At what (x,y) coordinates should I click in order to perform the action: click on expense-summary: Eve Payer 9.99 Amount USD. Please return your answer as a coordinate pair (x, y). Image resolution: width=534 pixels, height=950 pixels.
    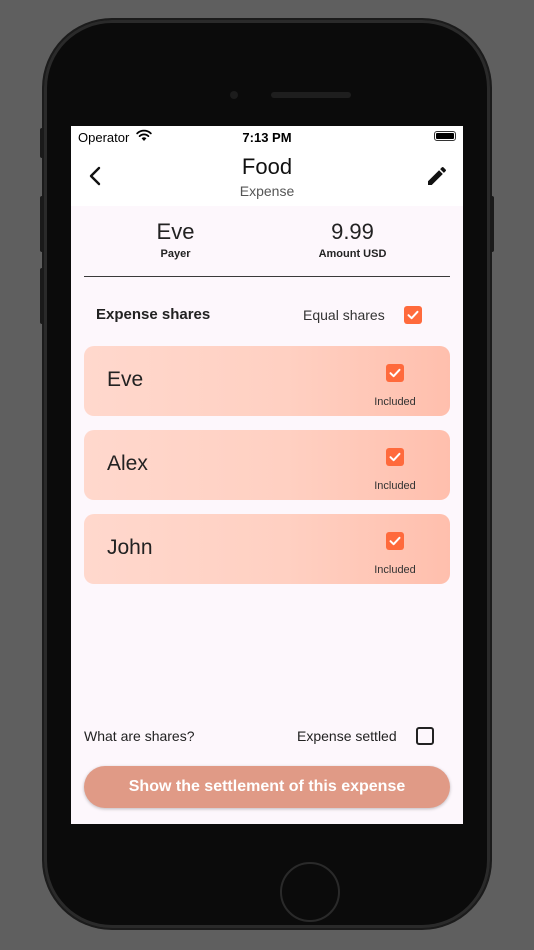
    Looking at the image, I should click on (267, 248).